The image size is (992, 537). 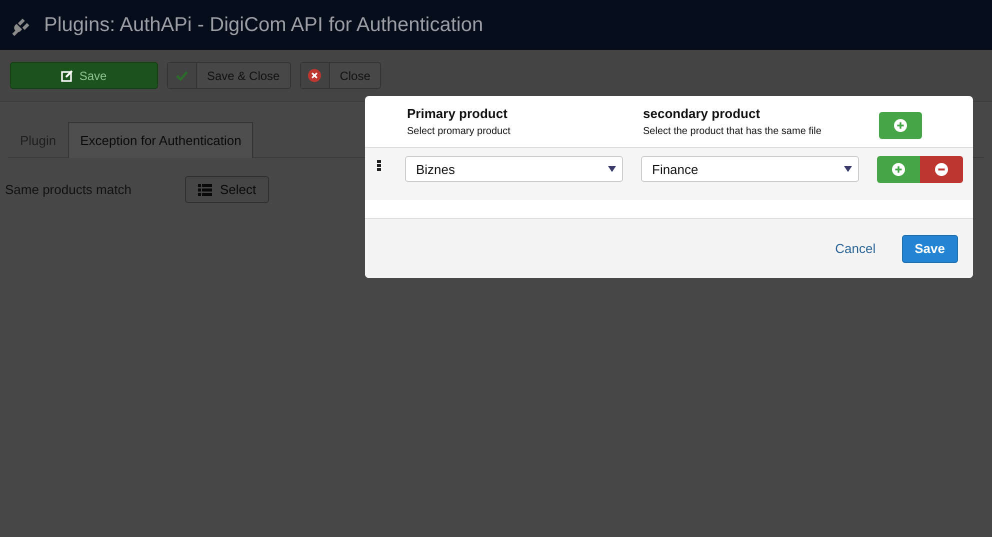 What do you see at coordinates (702, 113) in the screenshot?
I see `column-title: secondary product` at bounding box center [702, 113].